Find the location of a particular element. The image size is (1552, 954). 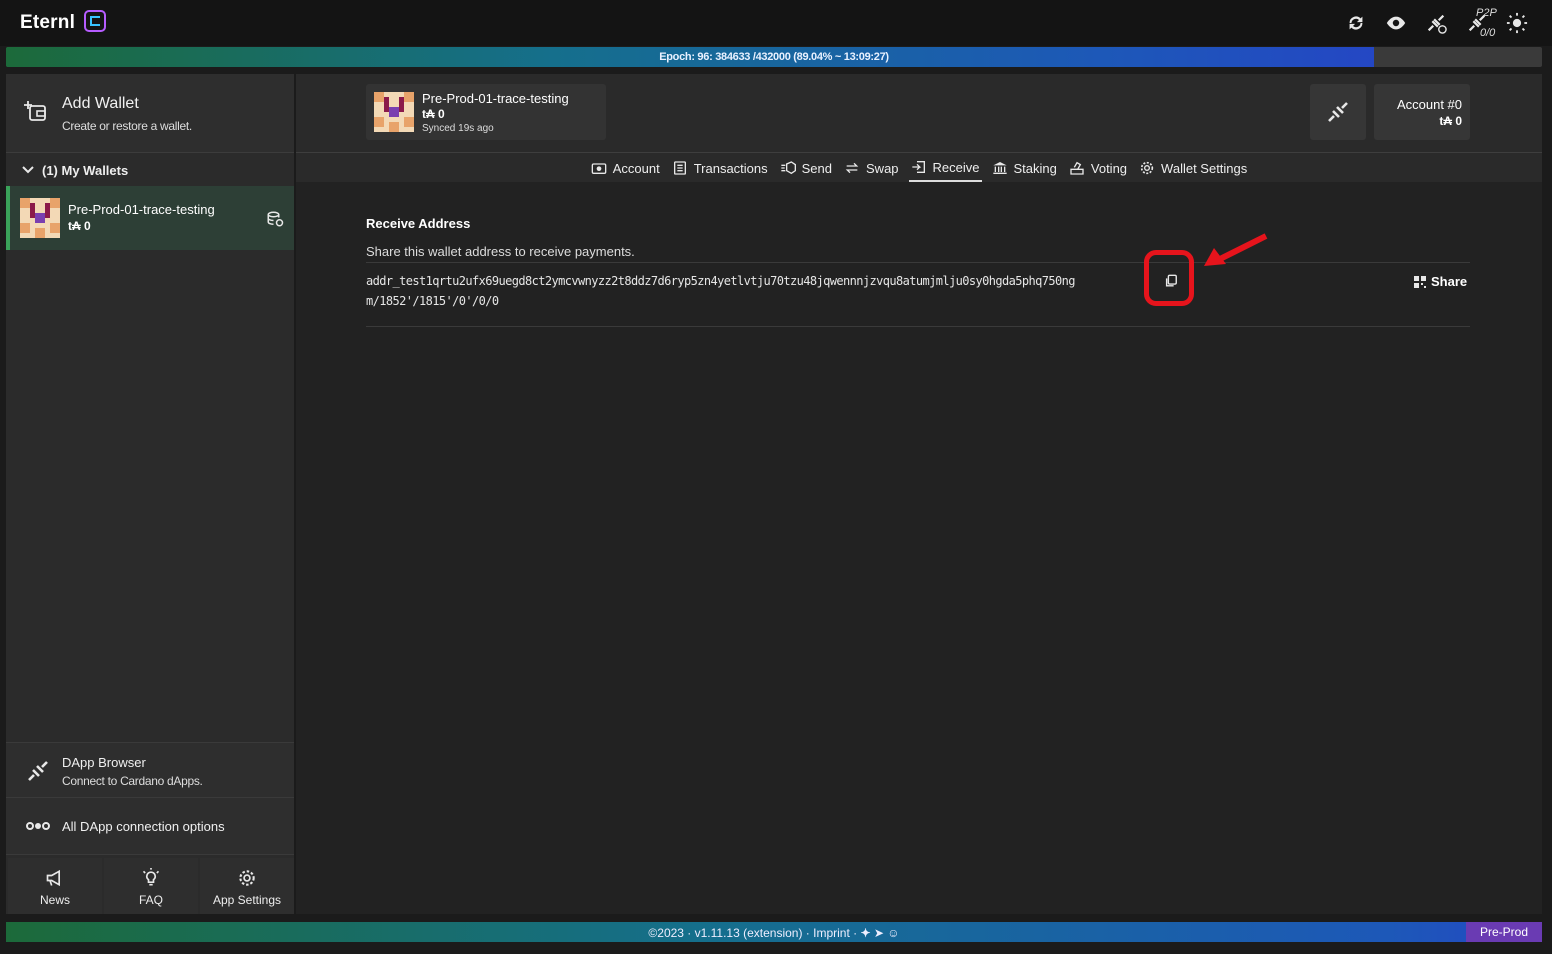

discord-icon: ☺ is located at coordinates (893, 933).